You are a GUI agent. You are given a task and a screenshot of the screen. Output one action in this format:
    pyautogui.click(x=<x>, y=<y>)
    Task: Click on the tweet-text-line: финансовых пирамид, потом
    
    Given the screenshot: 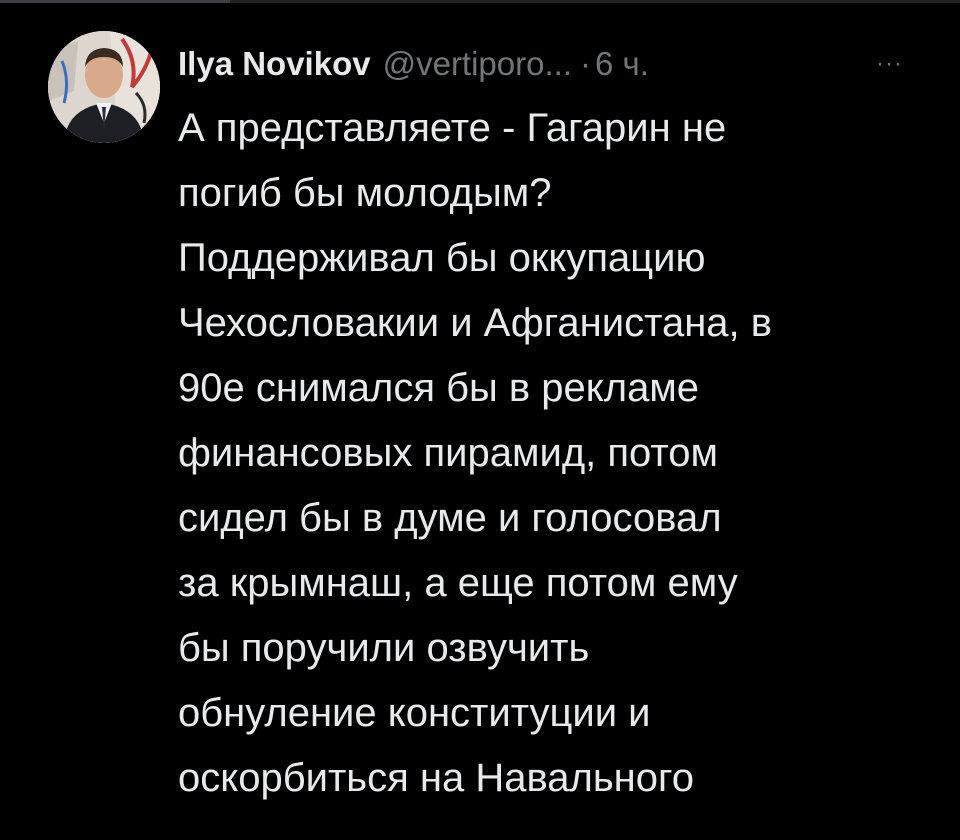 What is the action you would take?
    pyautogui.click(x=448, y=453)
    